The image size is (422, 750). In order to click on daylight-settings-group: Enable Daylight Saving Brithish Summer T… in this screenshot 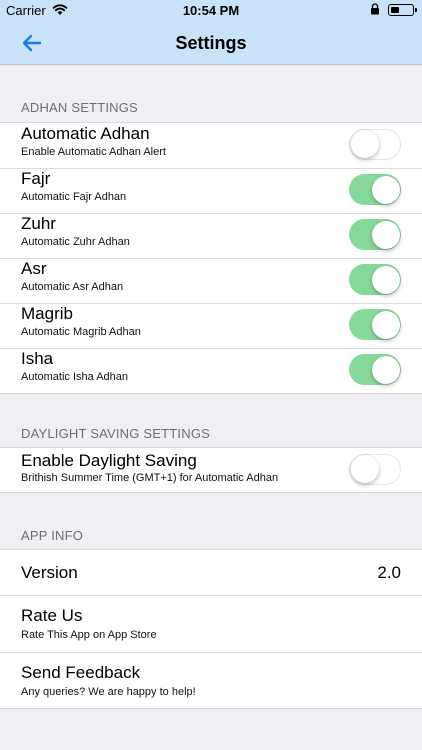, I will do `click(211, 470)`.